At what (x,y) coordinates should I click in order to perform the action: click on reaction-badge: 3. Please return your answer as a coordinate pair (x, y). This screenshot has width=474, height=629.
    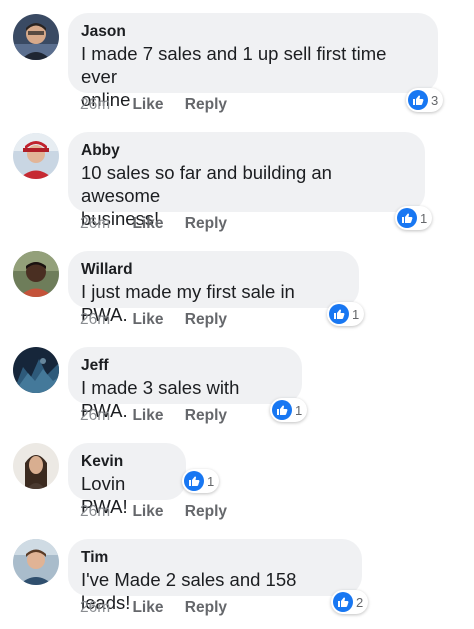
    Looking at the image, I should click on (425, 100).